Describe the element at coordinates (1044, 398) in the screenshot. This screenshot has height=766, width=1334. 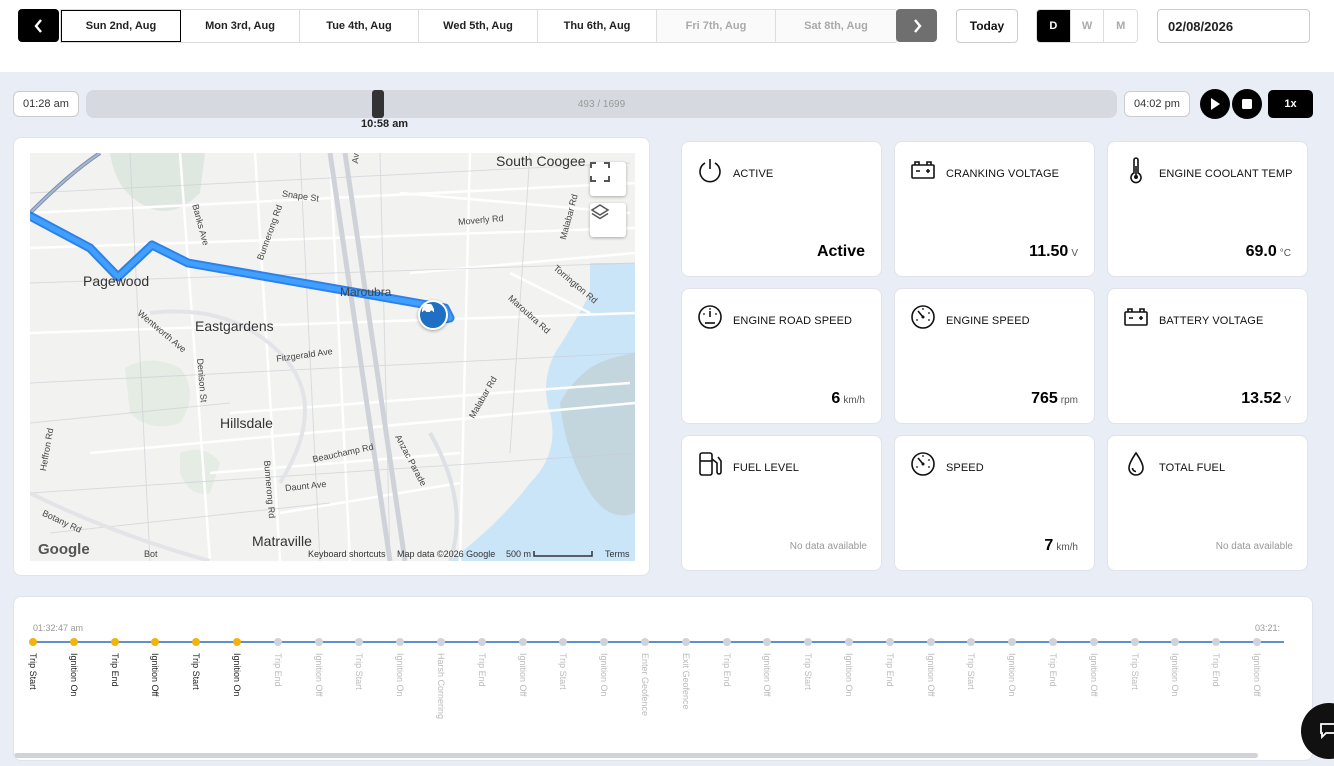
I see `metric-number: 765` at that location.